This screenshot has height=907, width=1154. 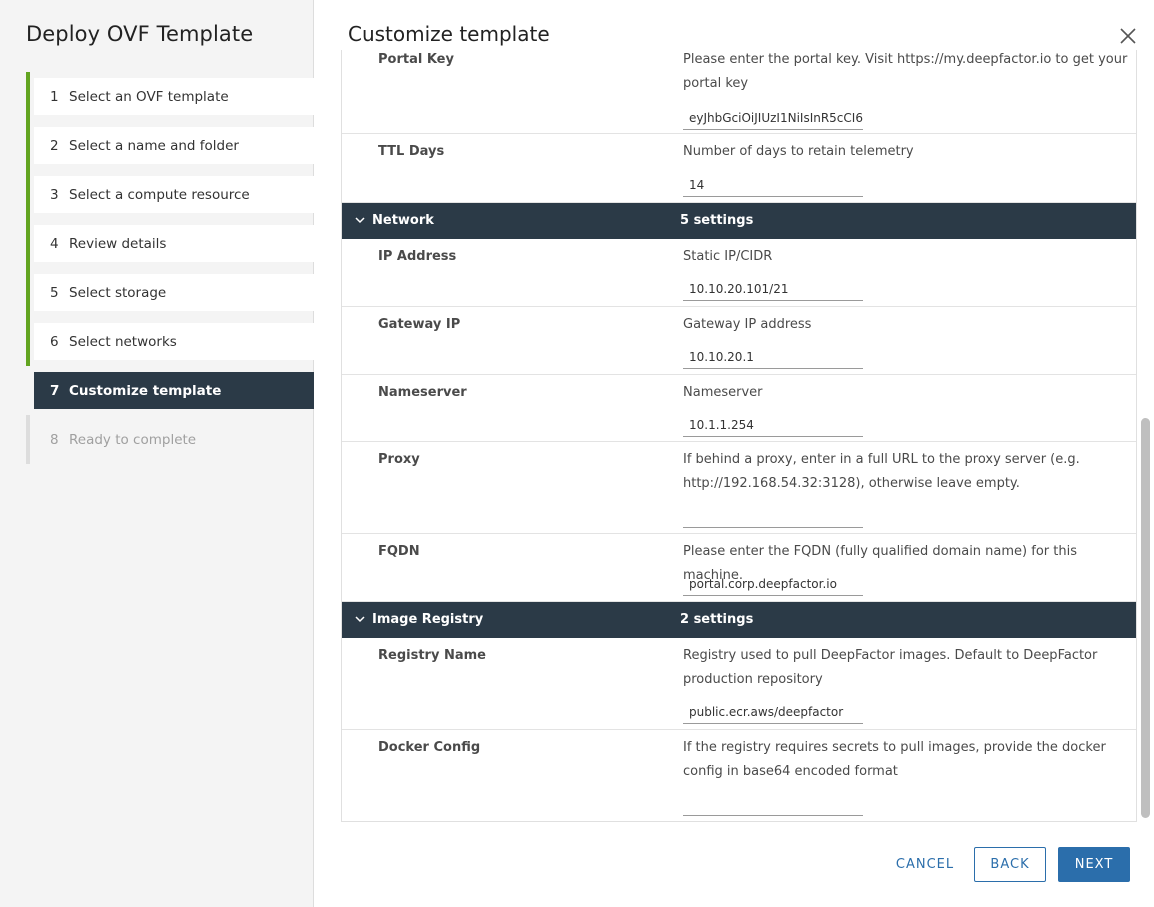 I want to click on section-title: Network, so click(x=403, y=220).